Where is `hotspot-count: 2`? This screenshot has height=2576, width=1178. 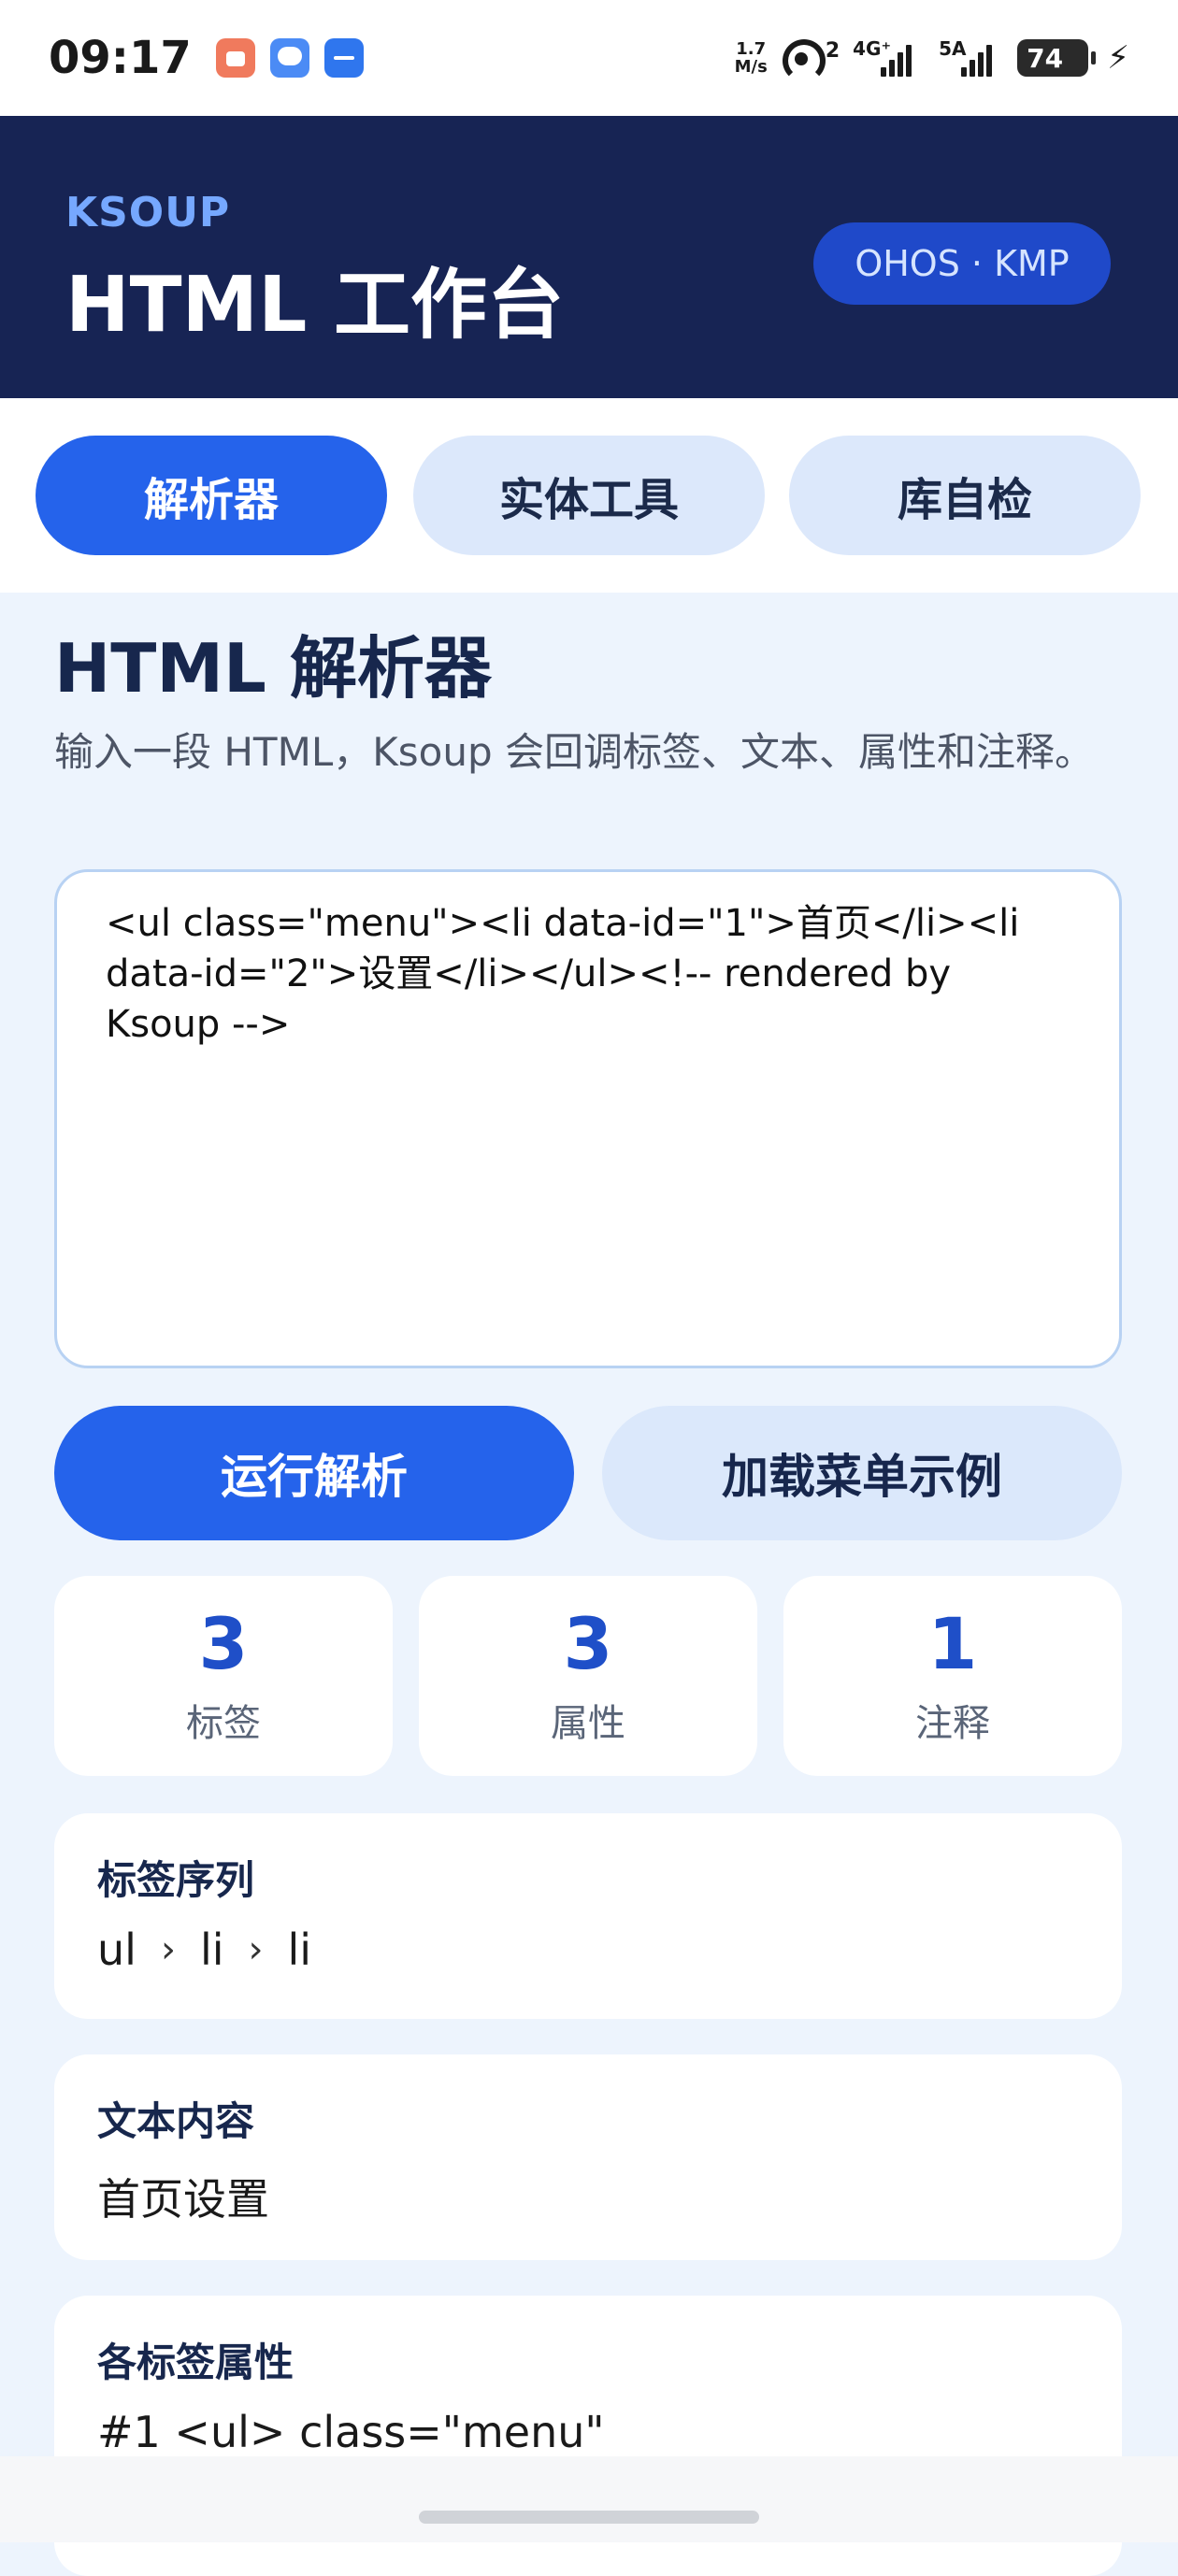 hotspot-count: 2 is located at coordinates (833, 50).